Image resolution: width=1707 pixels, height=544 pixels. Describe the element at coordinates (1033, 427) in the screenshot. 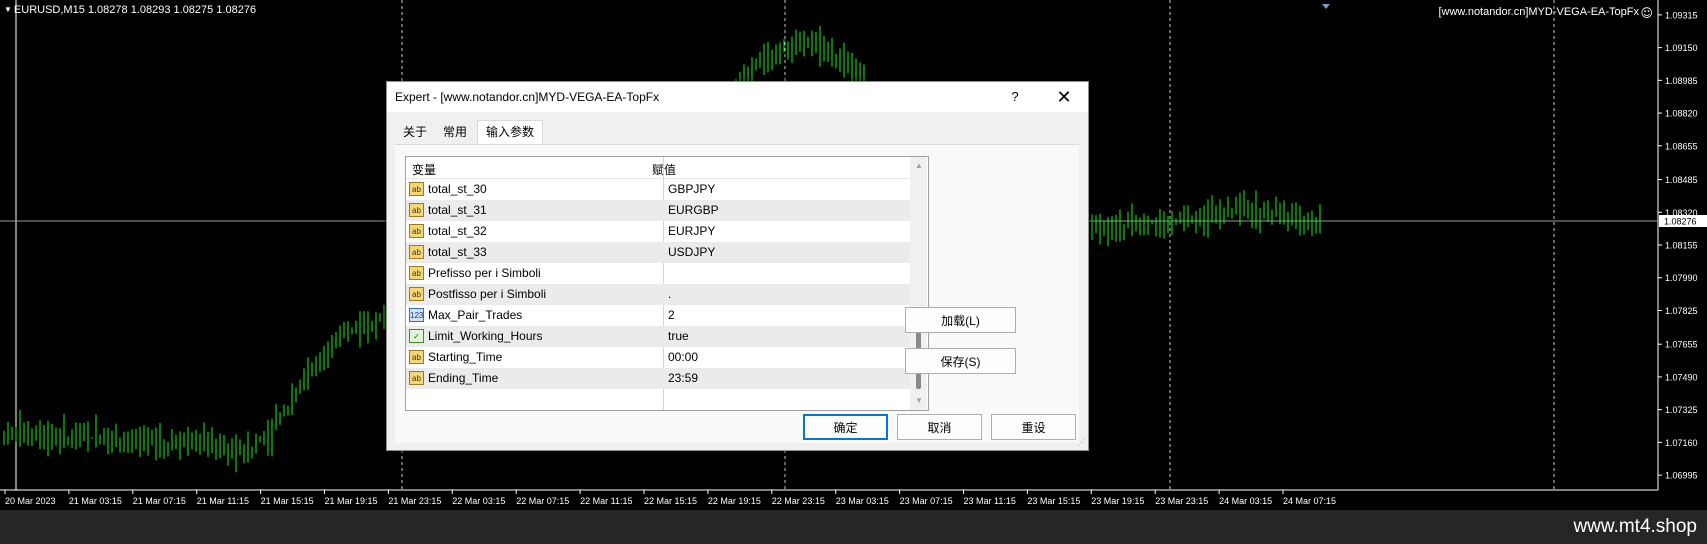

I see `reset-button: 重设` at that location.